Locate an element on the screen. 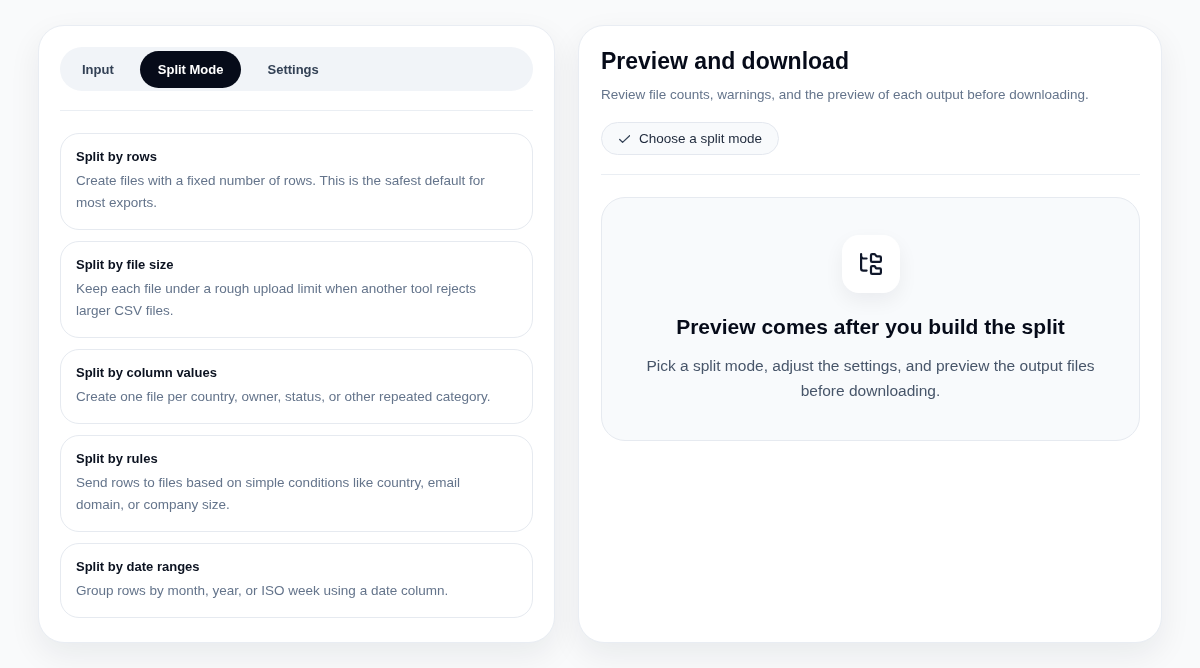 The height and width of the screenshot is (668, 1200). panel-title: Preview and download is located at coordinates (725, 61).